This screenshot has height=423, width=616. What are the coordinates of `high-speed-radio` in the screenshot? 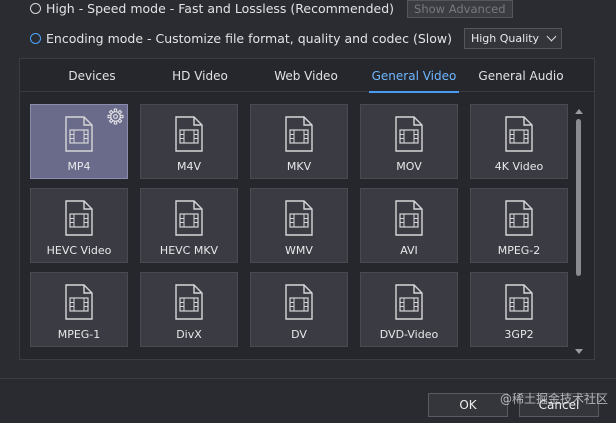 It's located at (35, 8).